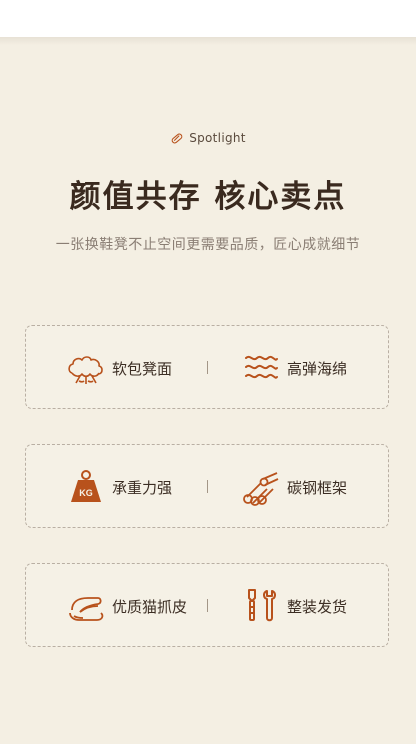  I want to click on feature-soft-seat: 软包凳面, so click(119, 368).